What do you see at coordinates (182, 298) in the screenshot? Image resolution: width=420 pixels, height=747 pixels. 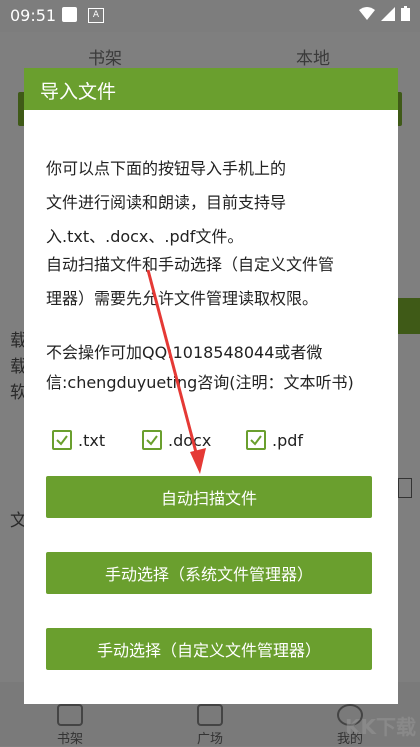 I see `message-line: 理器）需要先允许文件管理读取权限。` at bounding box center [182, 298].